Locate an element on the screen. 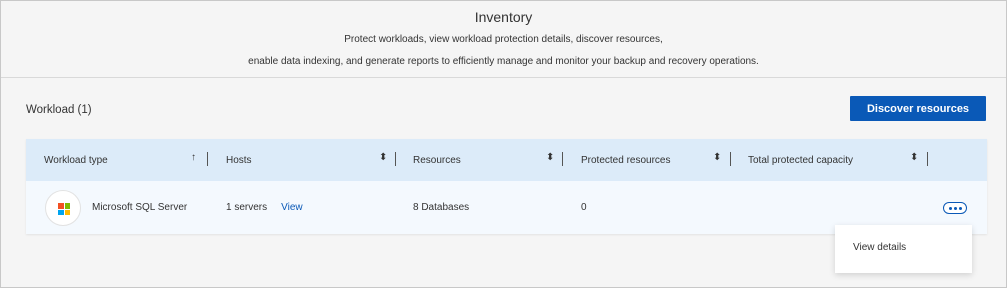  column-label: Protected resources is located at coordinates (626, 160).